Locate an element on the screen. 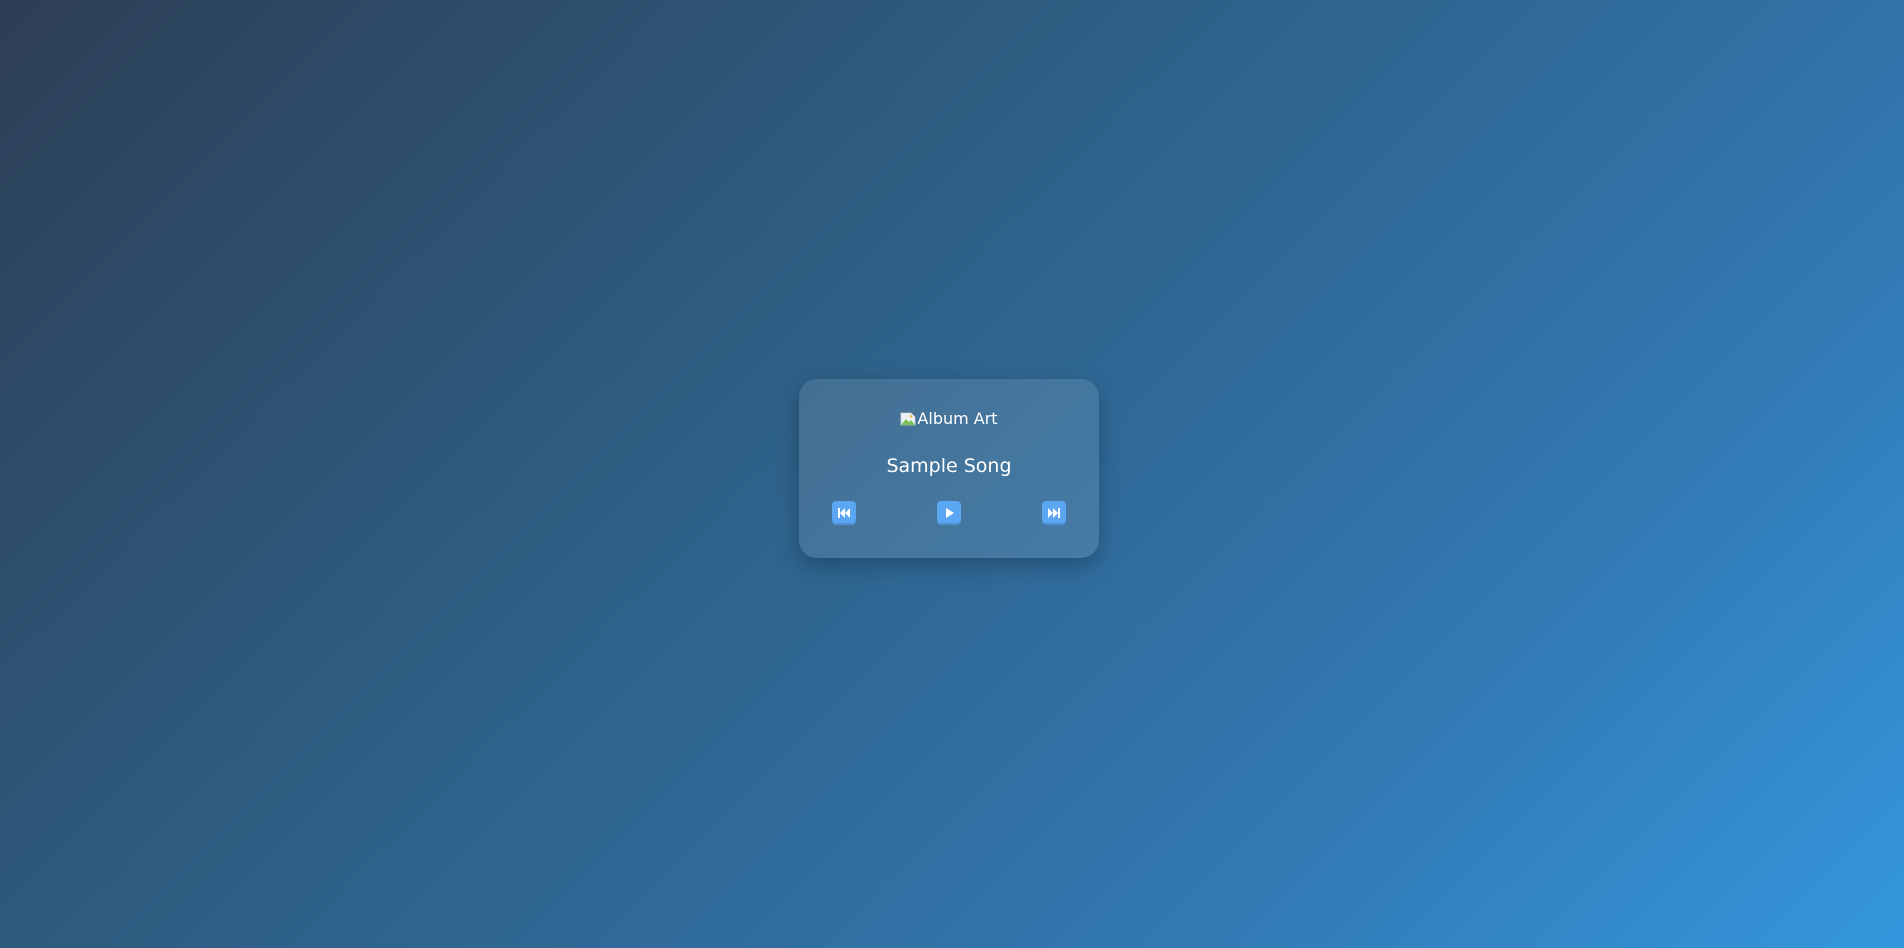 This screenshot has width=1904, height=948. broken-image-icon is located at coordinates (908, 419).